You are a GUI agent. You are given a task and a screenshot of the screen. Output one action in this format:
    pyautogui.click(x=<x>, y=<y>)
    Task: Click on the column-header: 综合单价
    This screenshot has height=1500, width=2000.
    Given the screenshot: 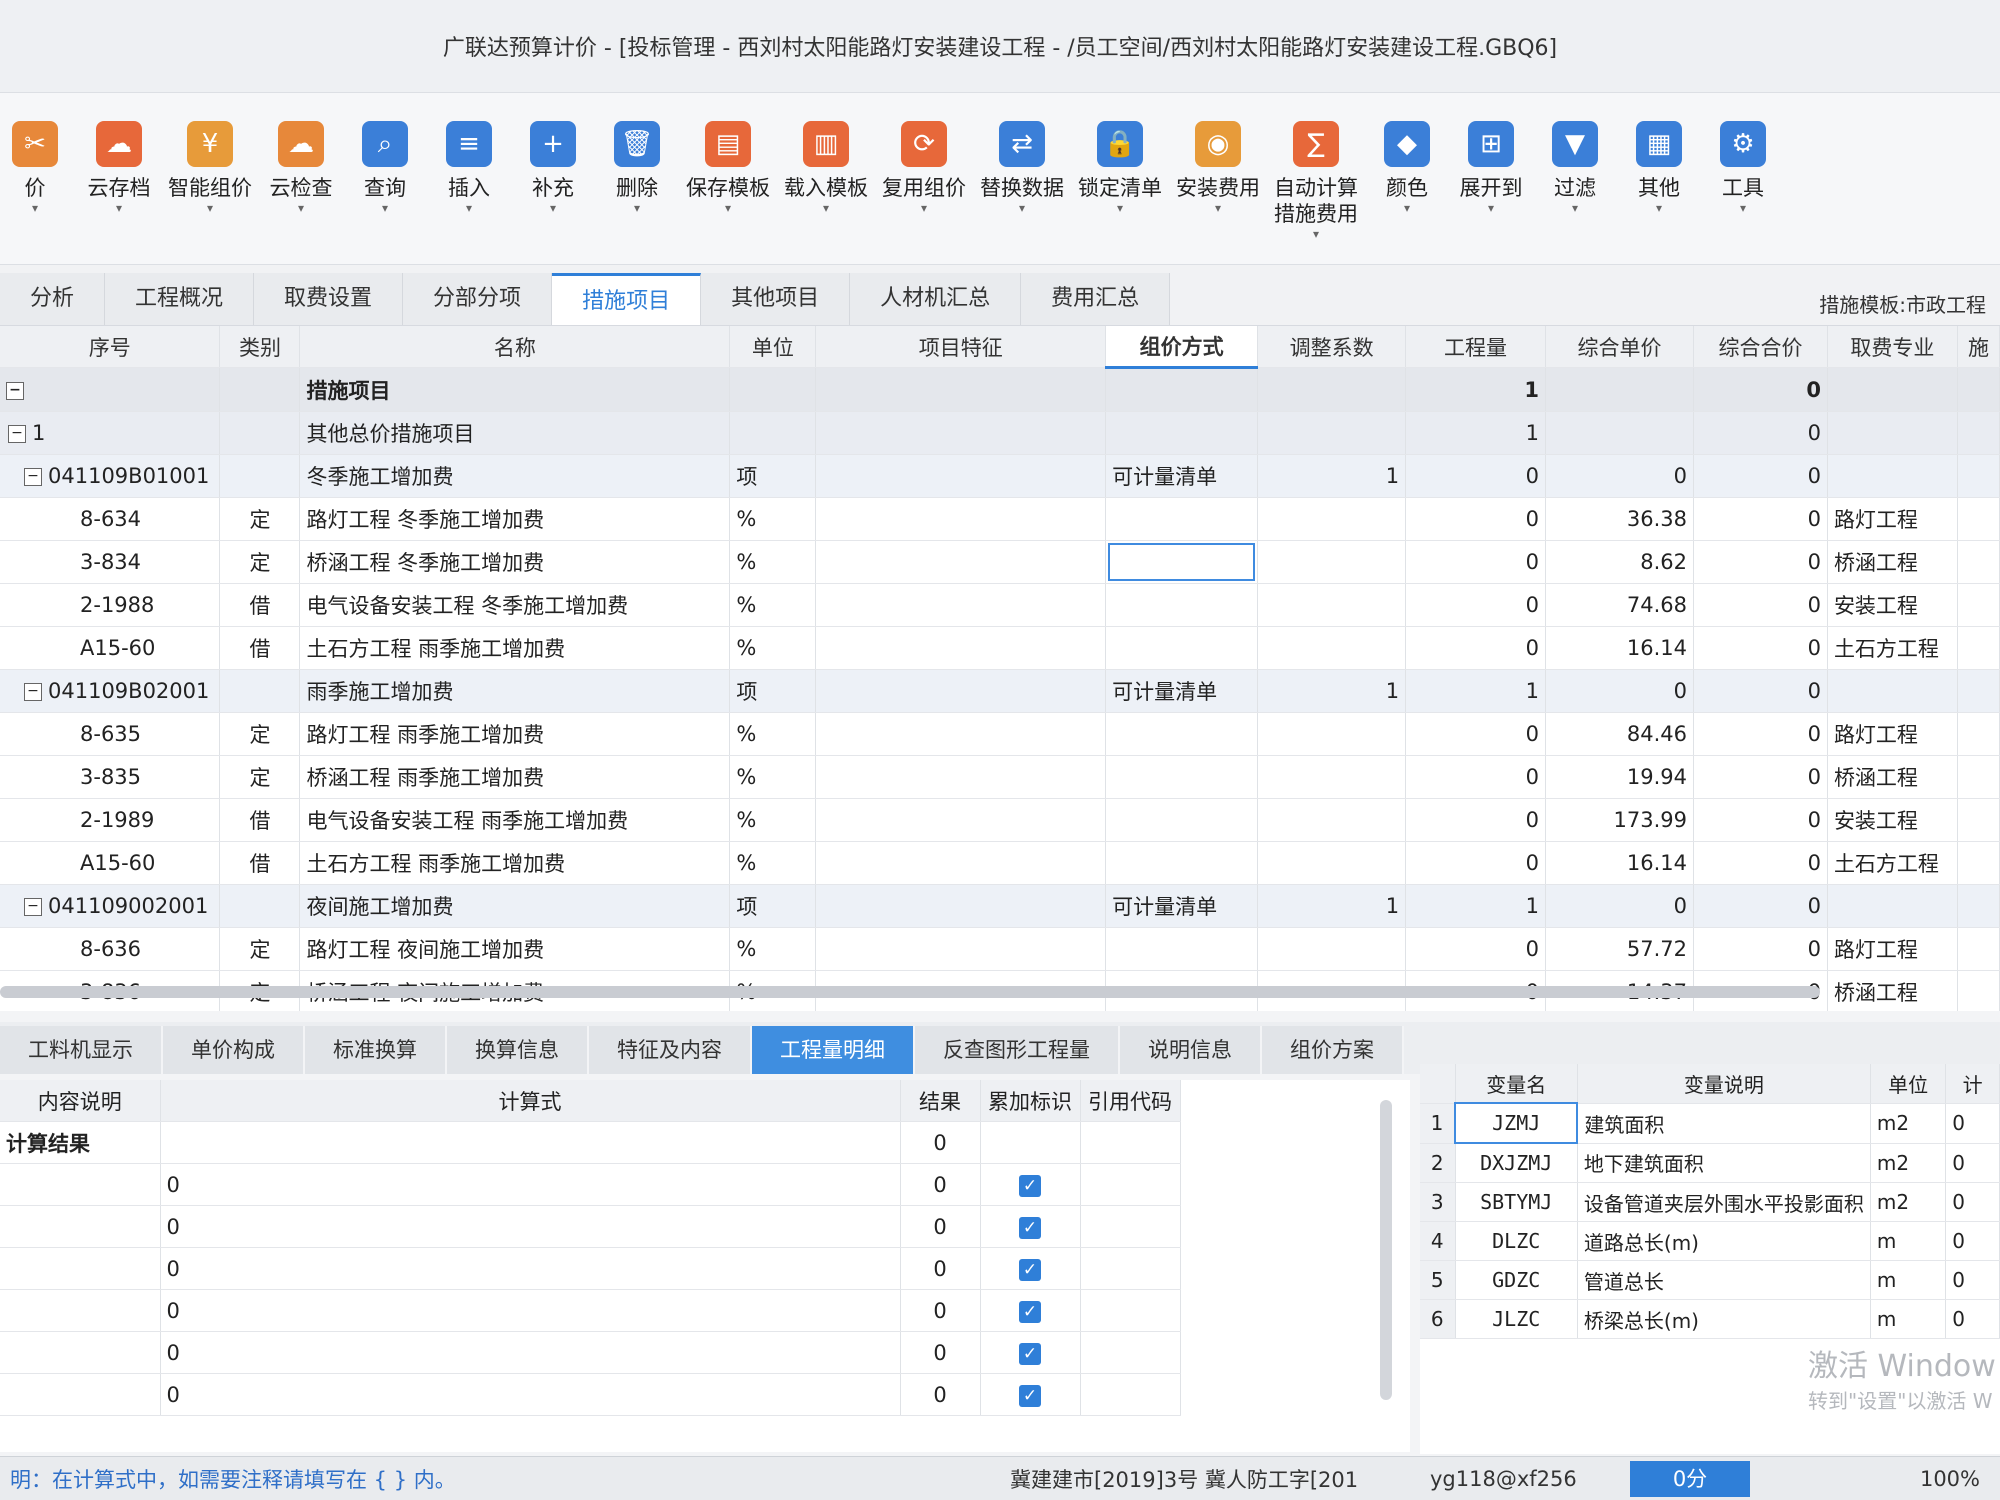 What is the action you would take?
    pyautogui.click(x=1619, y=347)
    